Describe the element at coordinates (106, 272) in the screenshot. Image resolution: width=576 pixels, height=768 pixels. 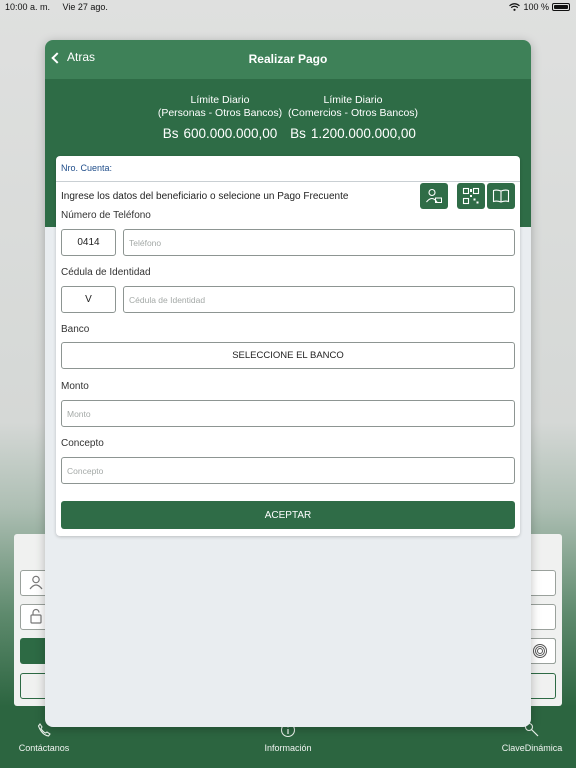
I see `id-label: Cédula de Identidad` at that location.